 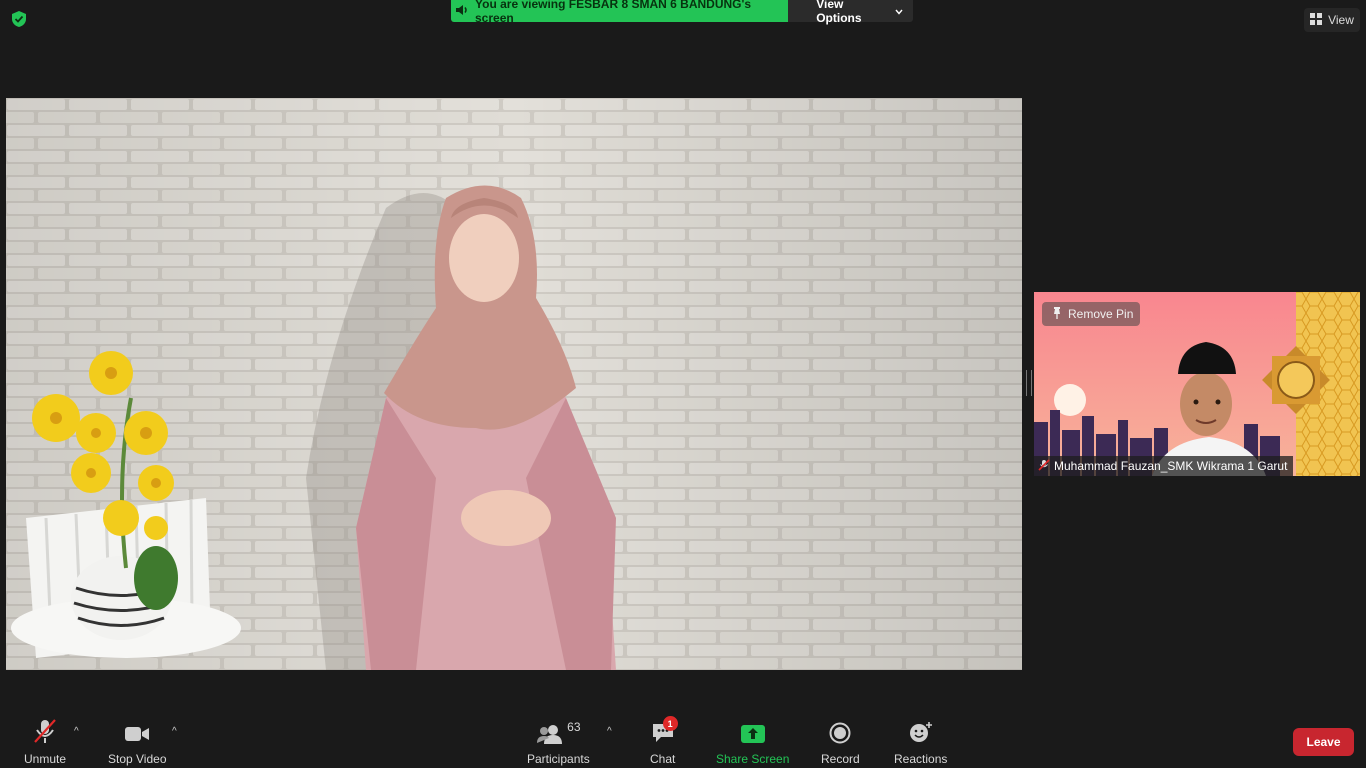 I want to click on video-camera-icon, so click(x=137, y=731).